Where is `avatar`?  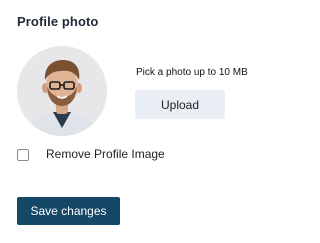
avatar is located at coordinates (62, 91).